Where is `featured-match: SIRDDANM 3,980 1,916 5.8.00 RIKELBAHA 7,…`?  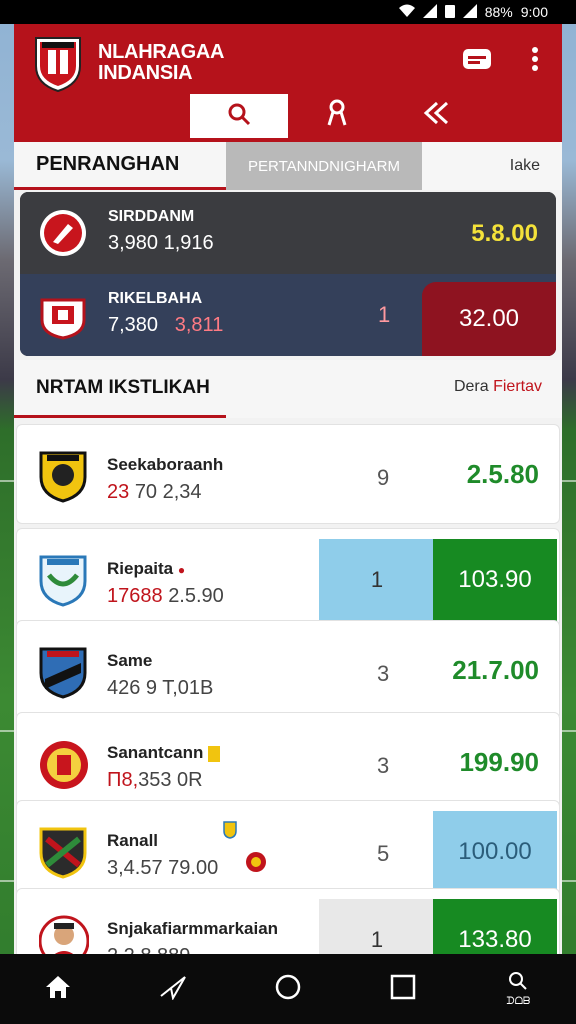
featured-match: SIRDDANM 3,980 1,916 5.8.00 RIKELBAHA 7,… is located at coordinates (288, 274).